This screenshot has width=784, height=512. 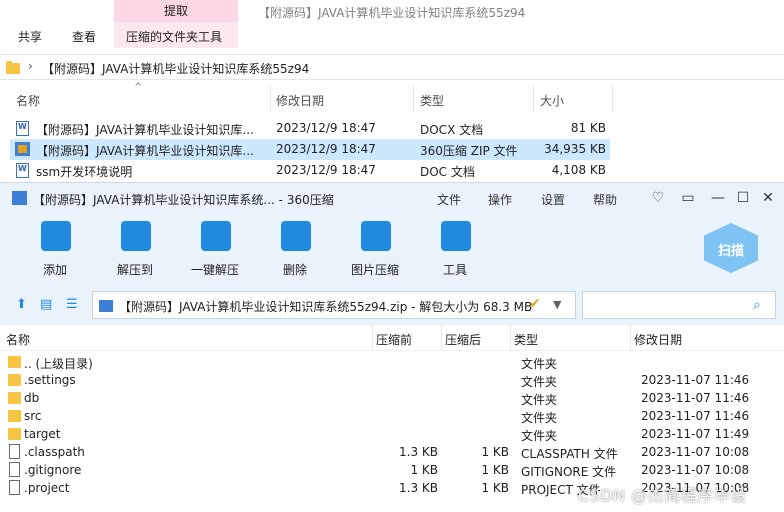 I want to click on archive-row-date: 2023-11-07 11:49, so click(x=695, y=434).